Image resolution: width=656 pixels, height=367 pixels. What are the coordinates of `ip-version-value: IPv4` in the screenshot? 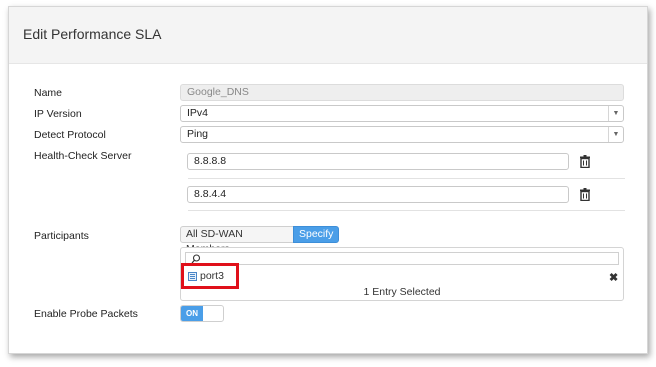 It's located at (198, 113).